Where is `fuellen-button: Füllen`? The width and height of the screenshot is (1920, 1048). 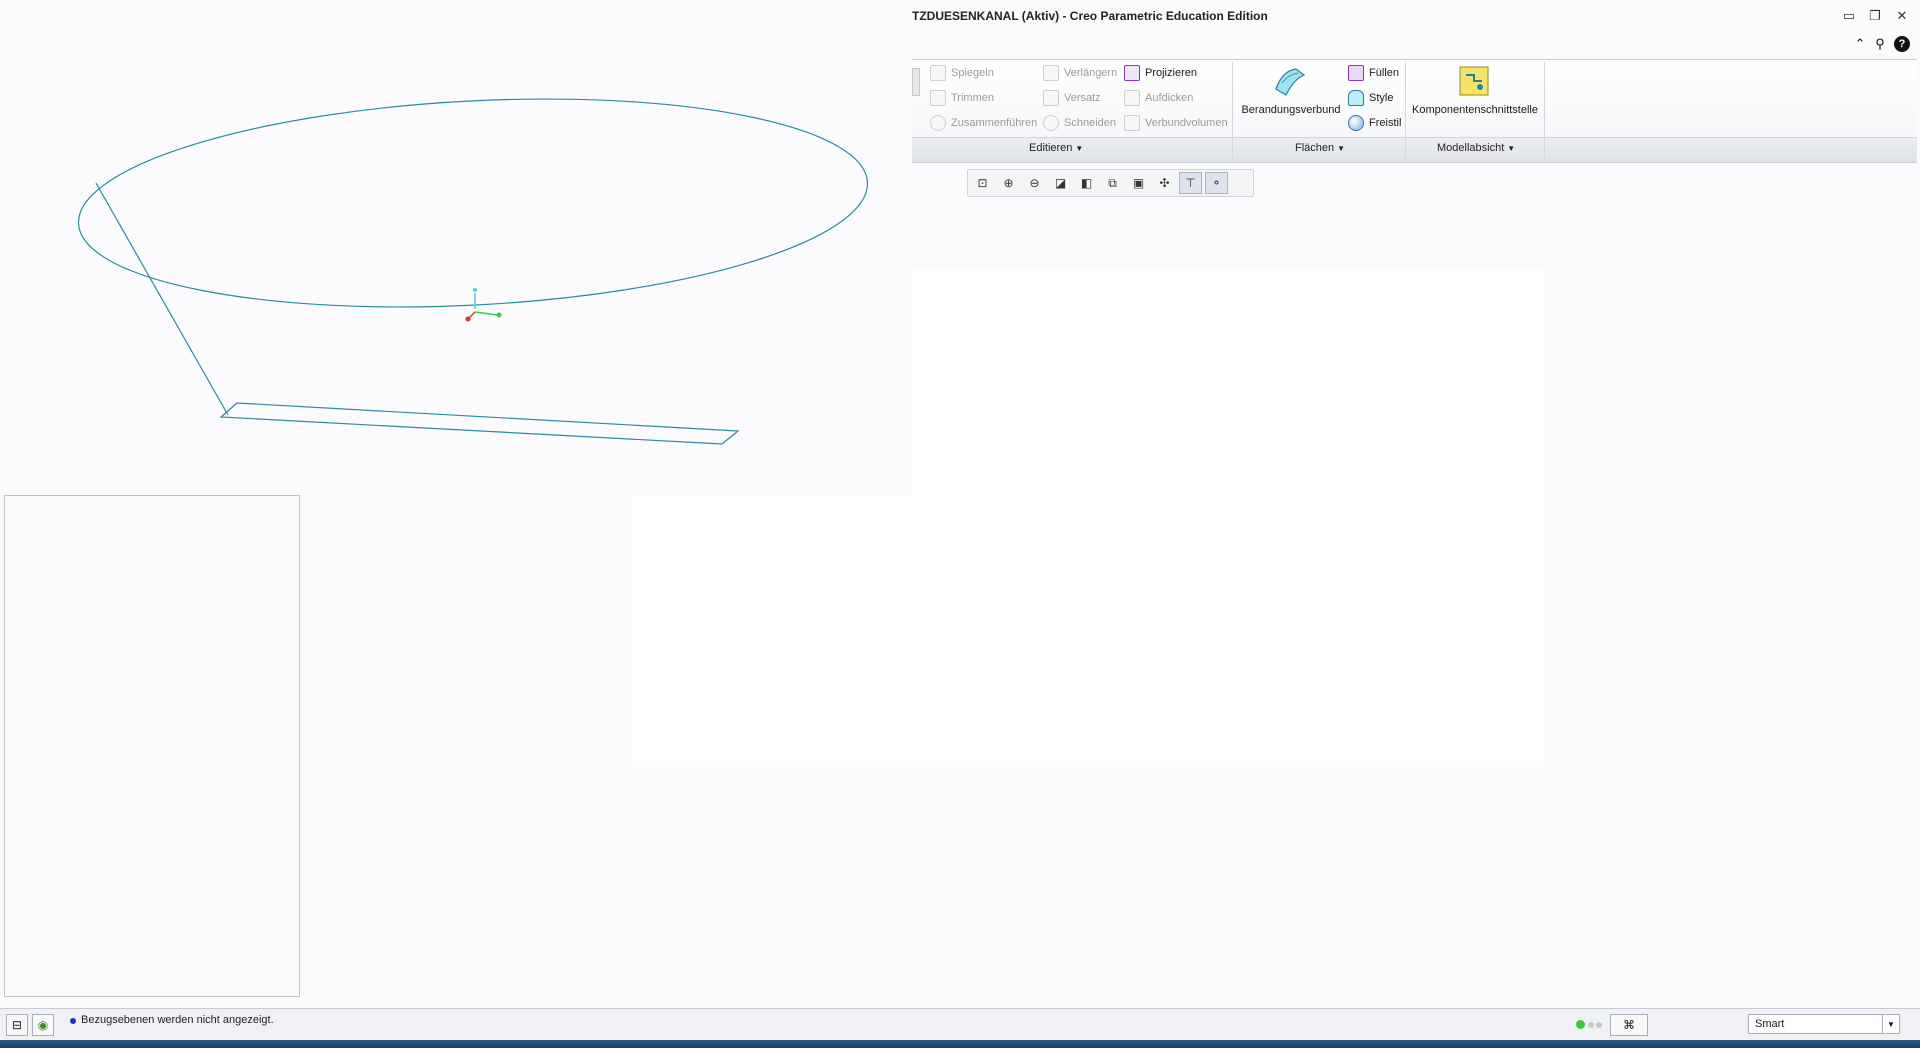 fuellen-button: Füllen is located at coordinates (1373, 73).